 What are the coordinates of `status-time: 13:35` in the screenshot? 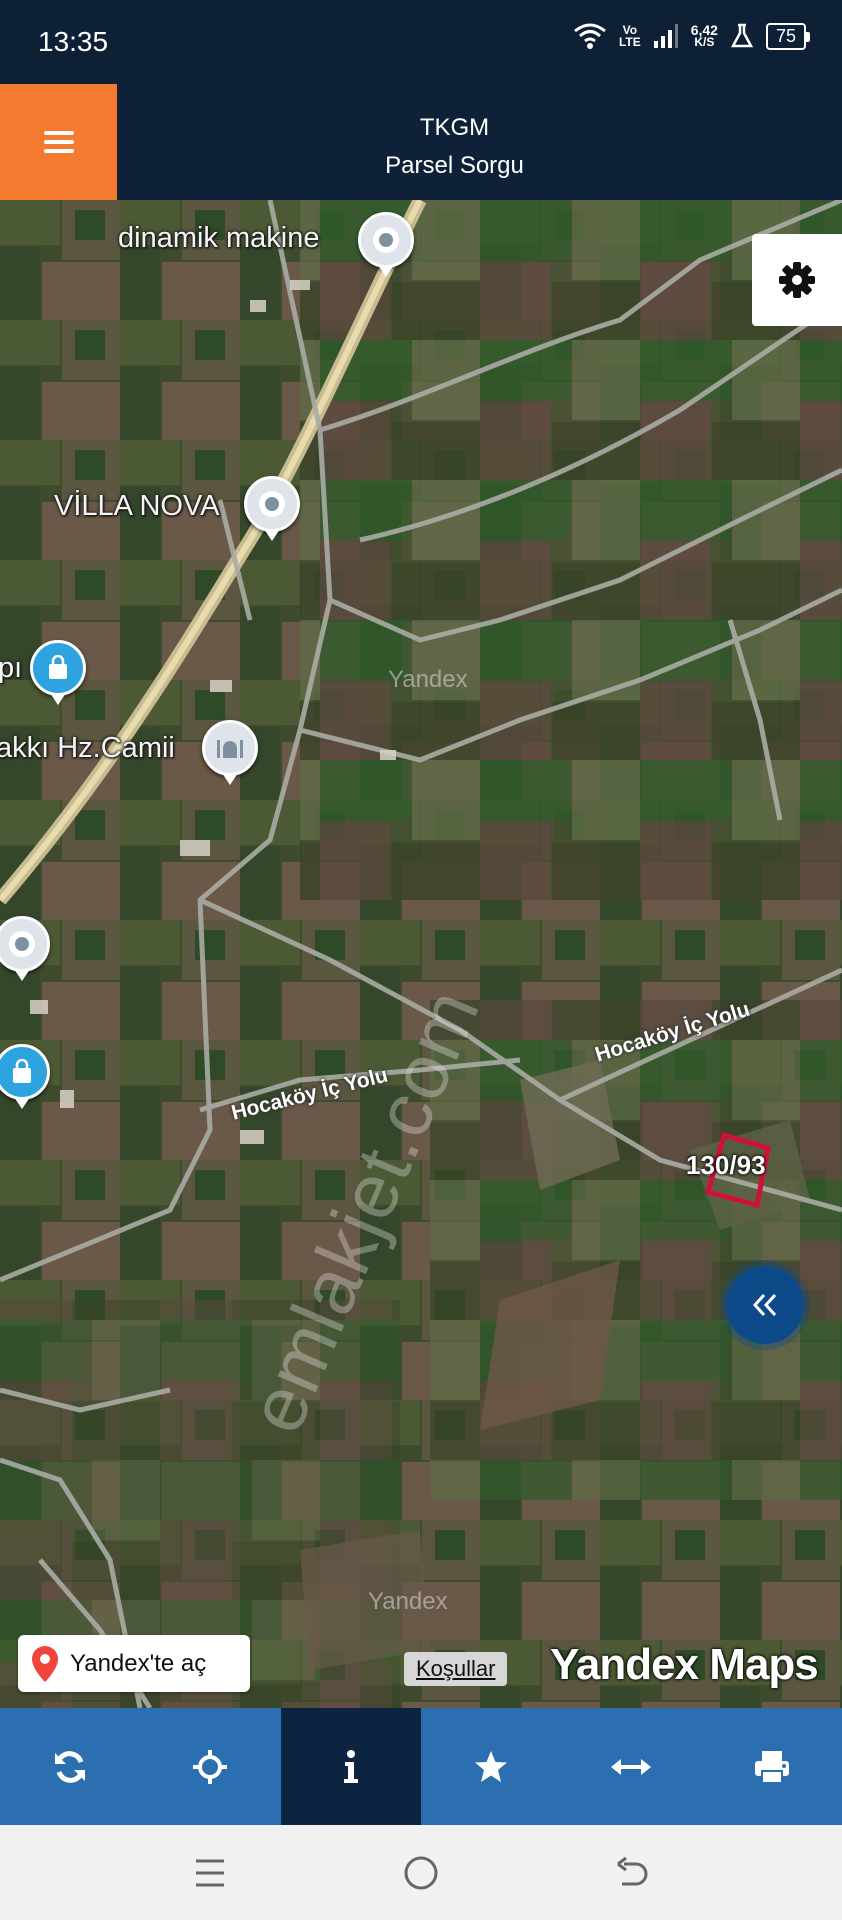 It's located at (73, 41).